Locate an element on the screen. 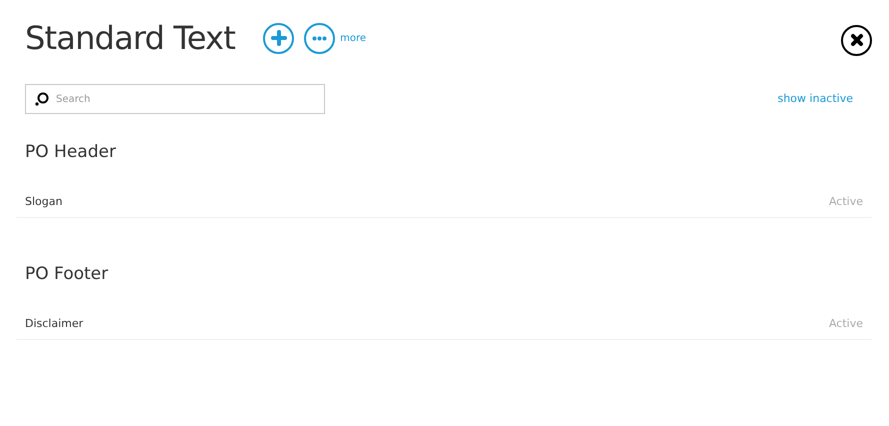  close-icon is located at coordinates (857, 40).